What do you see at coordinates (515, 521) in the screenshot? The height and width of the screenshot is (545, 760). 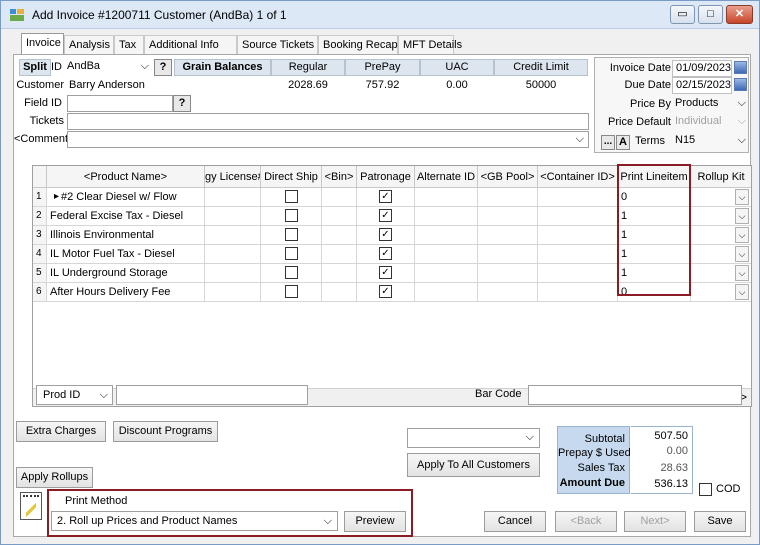 I see `cancel-button: Cancel` at bounding box center [515, 521].